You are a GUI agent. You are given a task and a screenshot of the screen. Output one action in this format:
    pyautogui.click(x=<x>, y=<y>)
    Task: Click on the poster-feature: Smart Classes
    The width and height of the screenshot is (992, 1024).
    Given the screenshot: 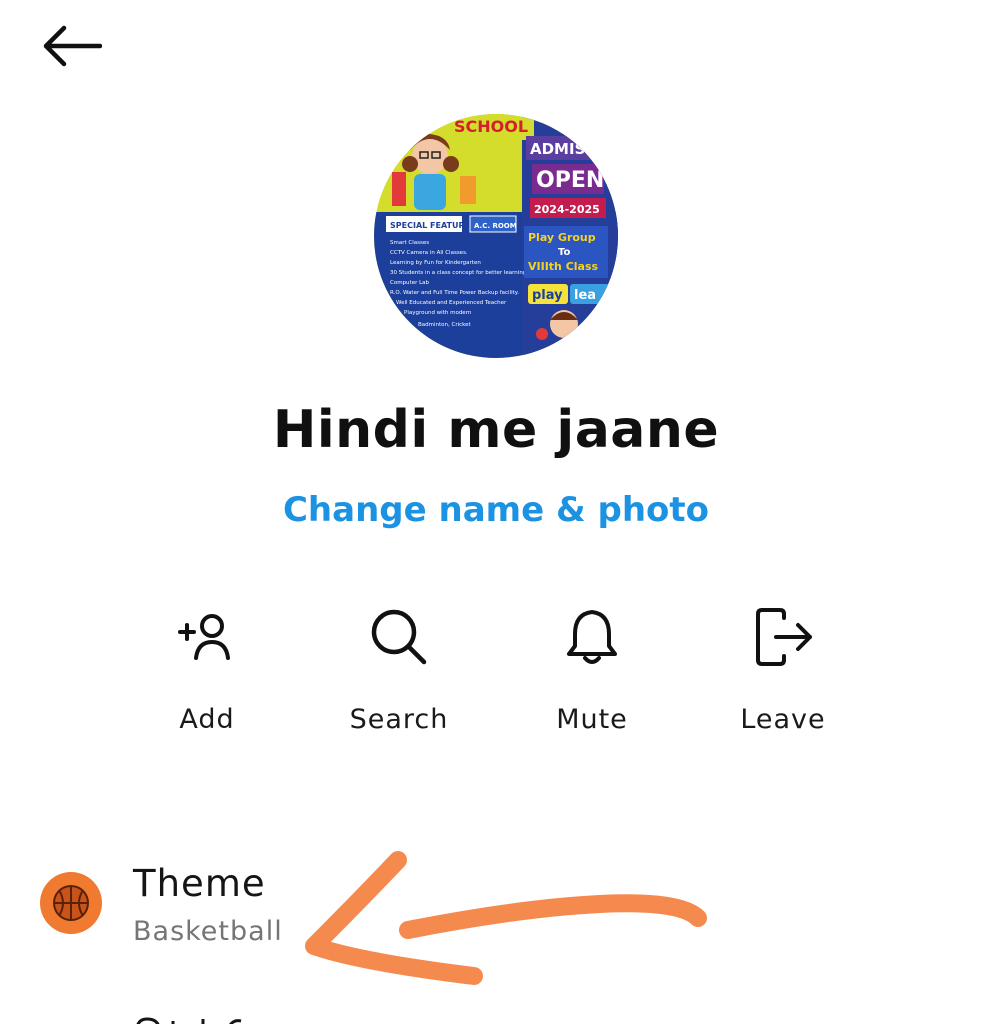 What is the action you would take?
    pyautogui.click(x=409, y=243)
    